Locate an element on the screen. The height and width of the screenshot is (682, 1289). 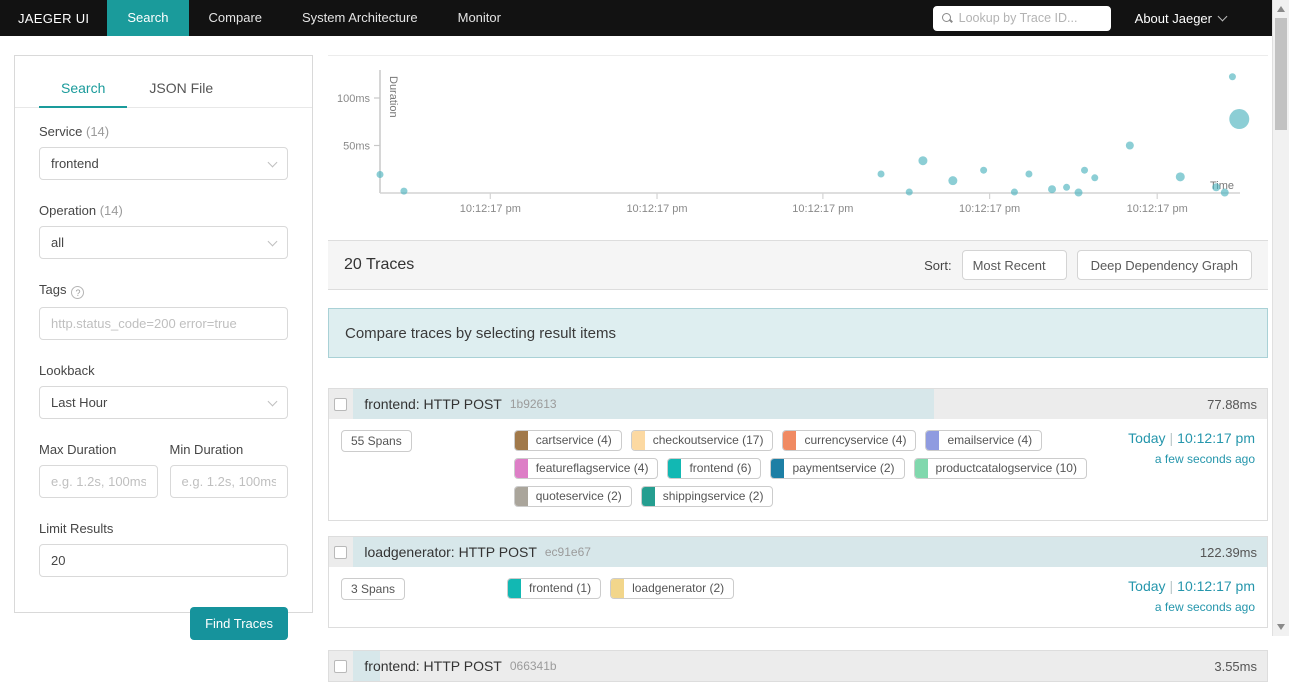
nav-item-monitor: Monitor is located at coordinates (479, 18).